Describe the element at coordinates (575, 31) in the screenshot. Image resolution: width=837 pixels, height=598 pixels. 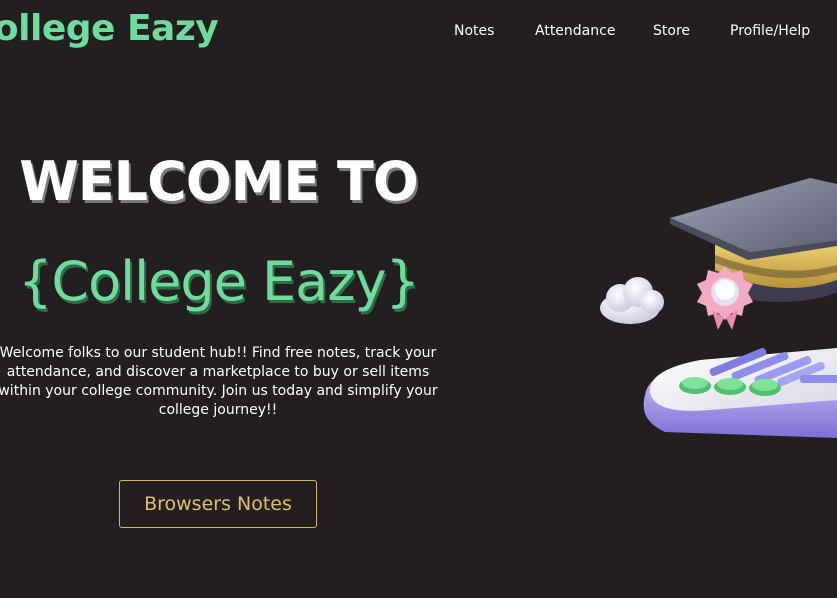
I see `nav-link-attendance: Attendance` at that location.